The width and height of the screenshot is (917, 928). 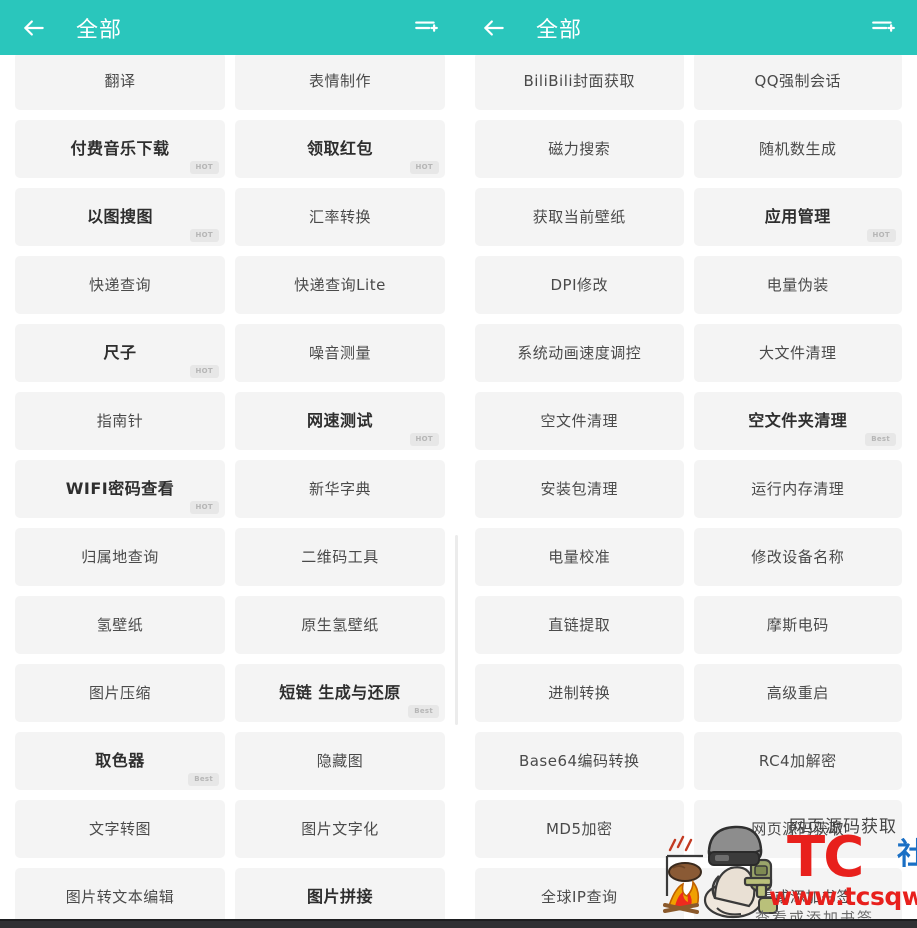 I want to click on tool-card-label: 空文件夹清理, so click(x=798, y=421).